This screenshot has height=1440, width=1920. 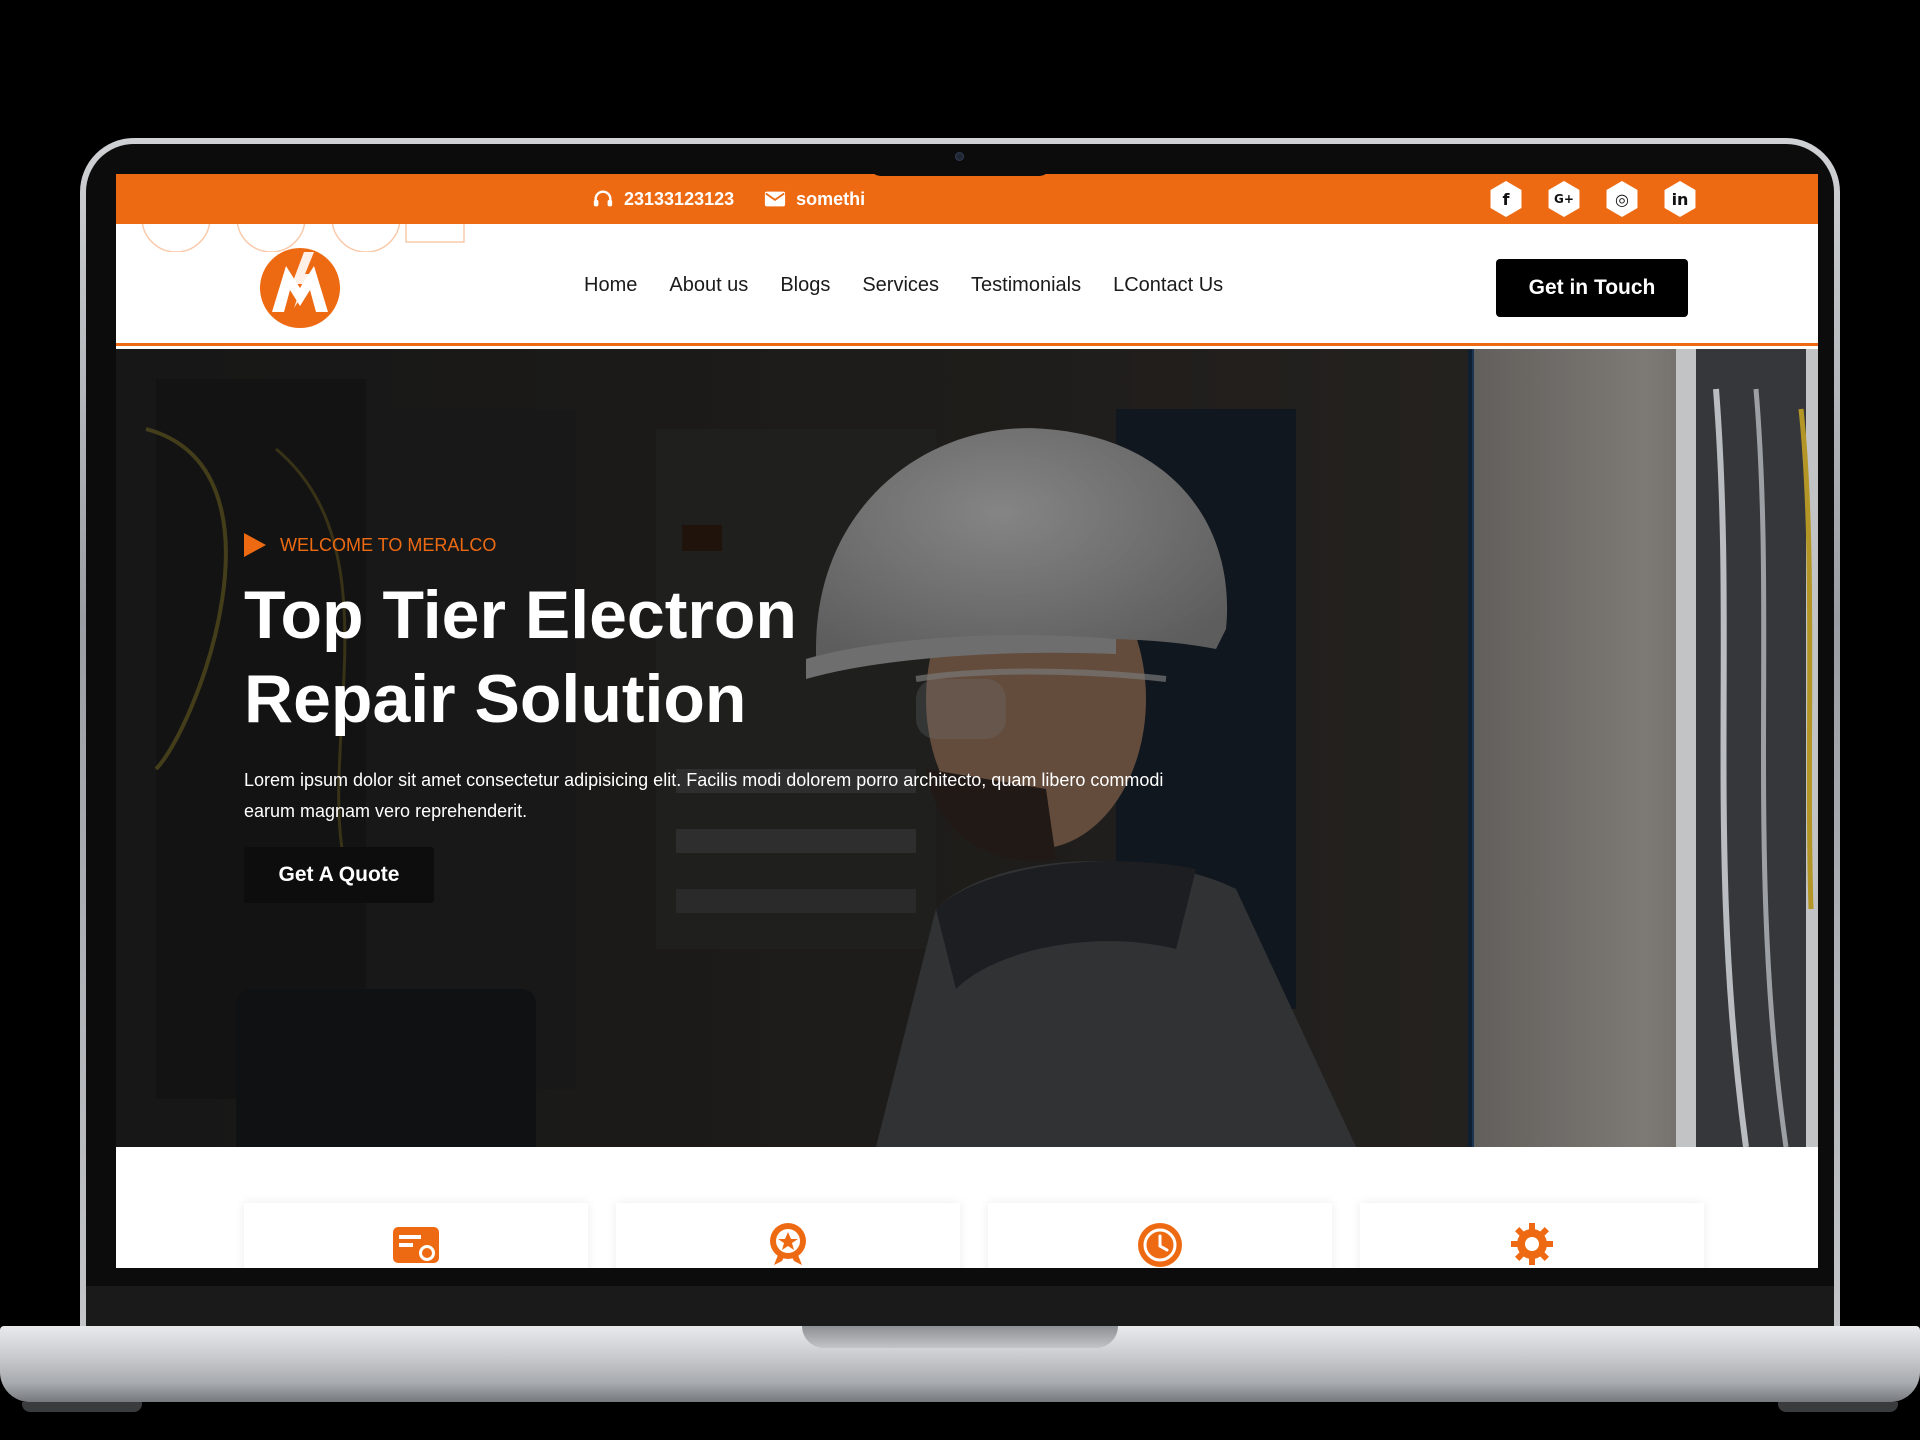 What do you see at coordinates (1838, 1407) in the screenshot?
I see `laptop-foot-right` at bounding box center [1838, 1407].